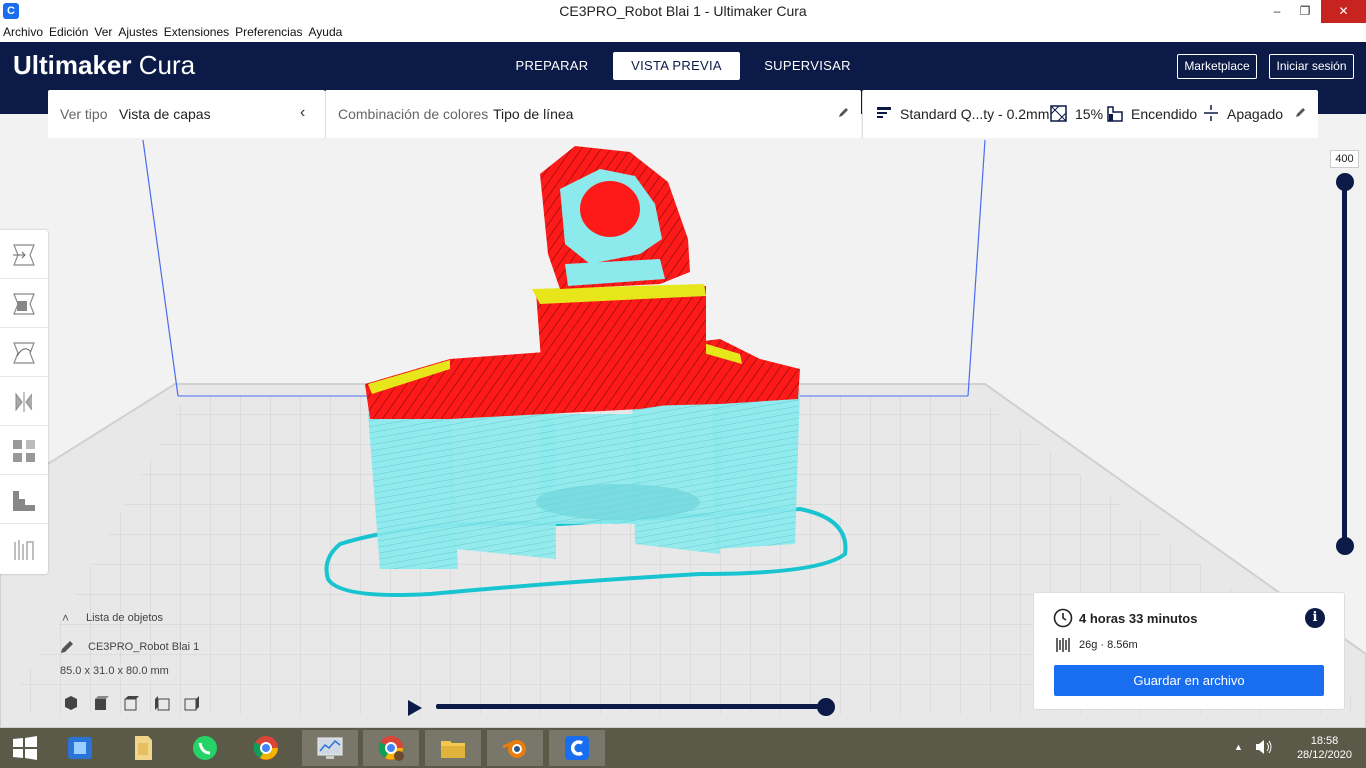  Describe the element at coordinates (165, 114) in the screenshot. I see `view-type-value: Vista de capas` at that location.